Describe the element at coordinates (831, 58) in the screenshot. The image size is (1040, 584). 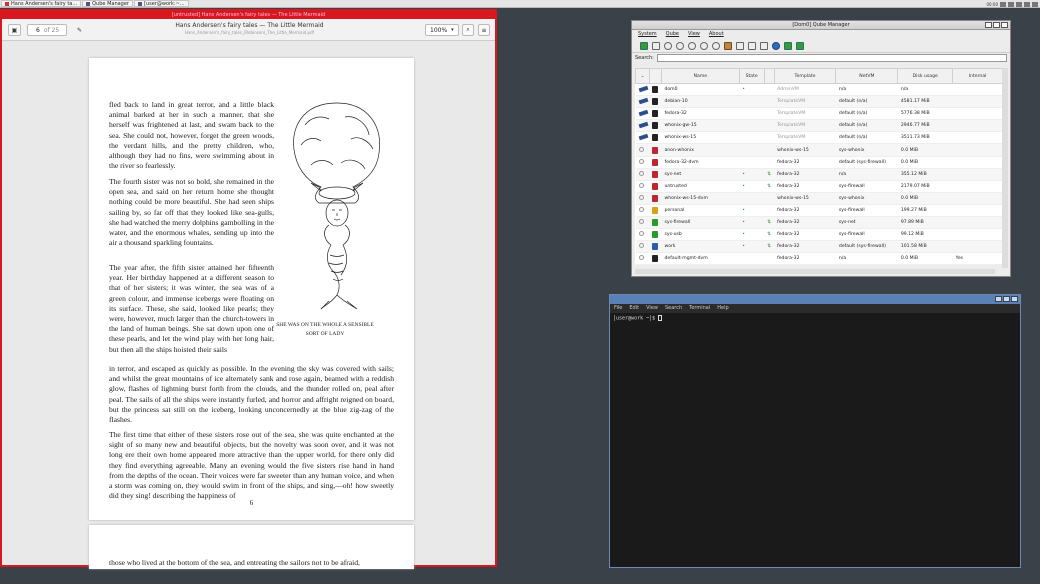
I see `search-input` at that location.